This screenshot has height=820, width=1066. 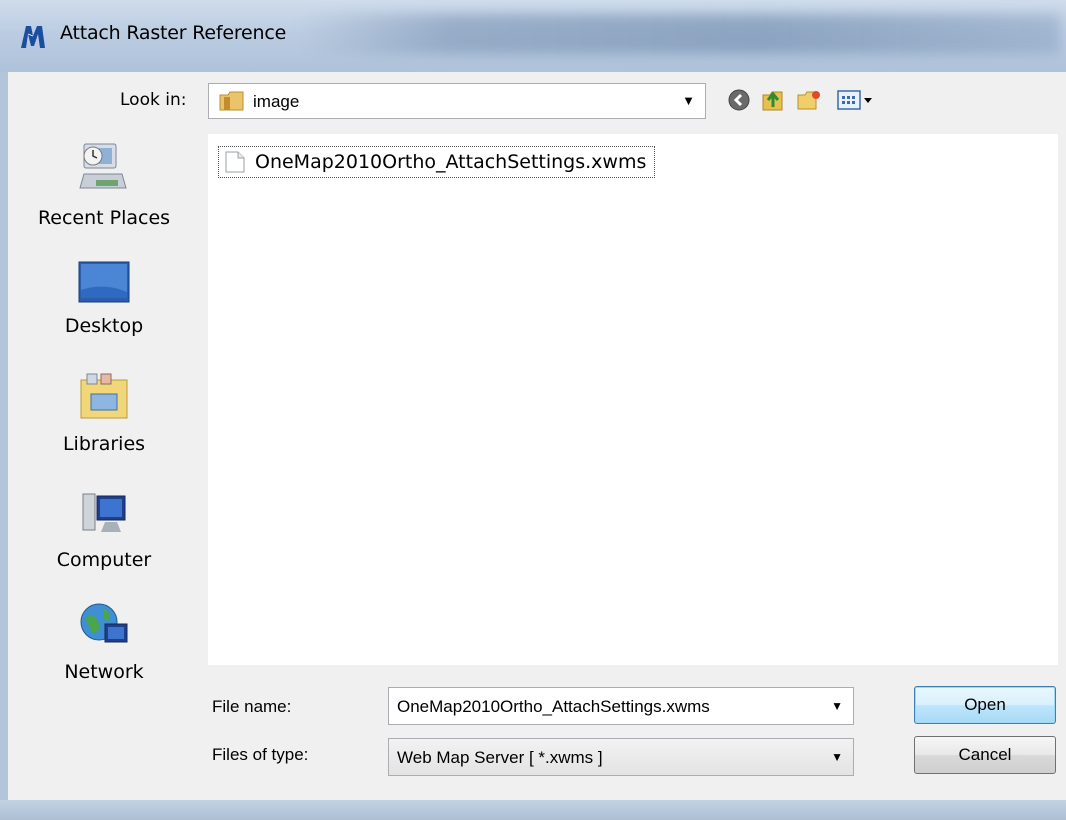 I want to click on up-folder-icon, so click(x=772, y=101).